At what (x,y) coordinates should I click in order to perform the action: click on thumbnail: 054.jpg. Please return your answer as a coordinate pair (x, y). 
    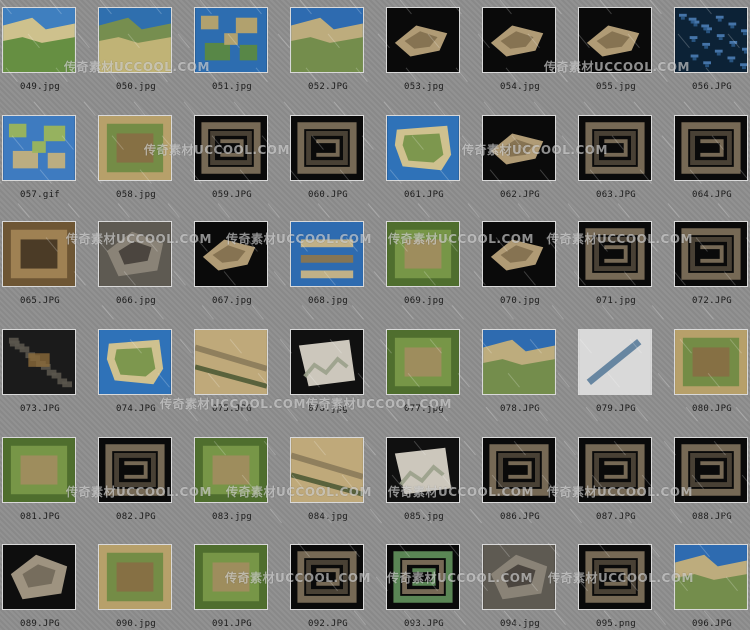
    Looking at the image, I should click on (520, 48).